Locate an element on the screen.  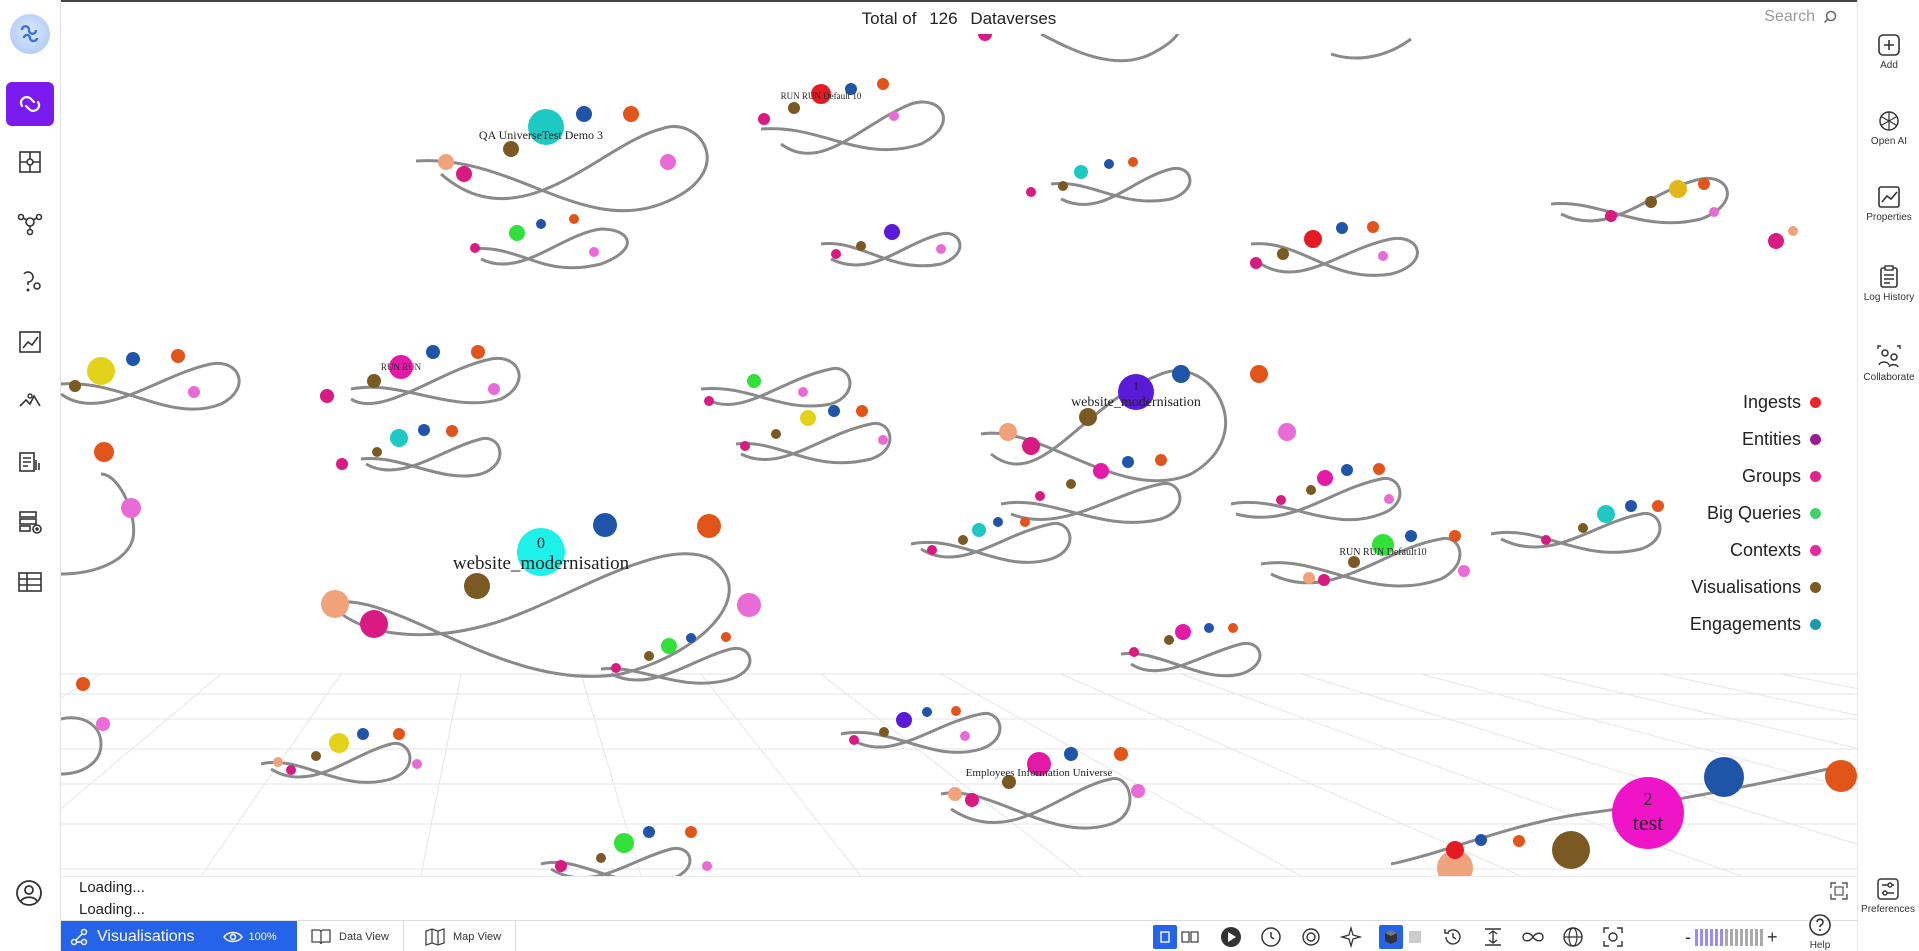
profile-button is located at coordinates (29, 893).